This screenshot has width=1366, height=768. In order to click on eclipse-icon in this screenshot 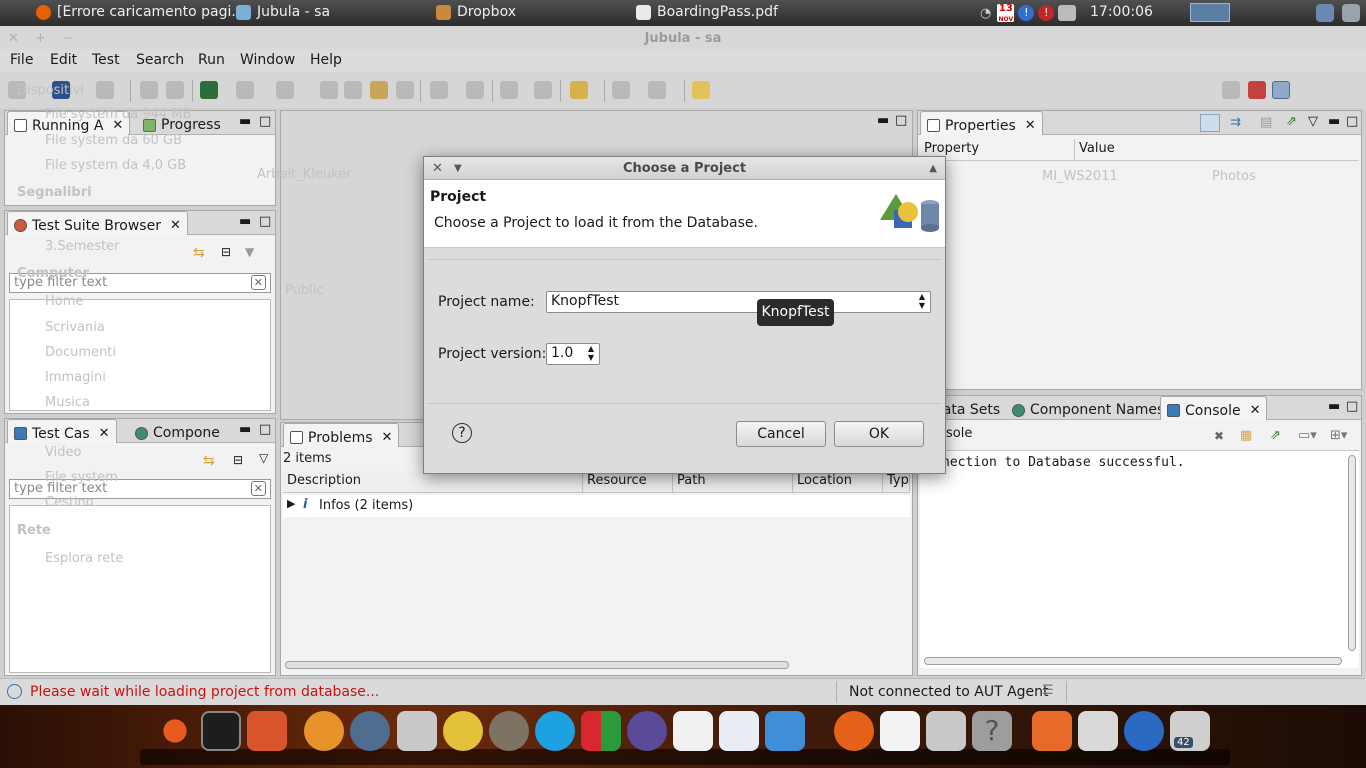, I will do `click(647, 731)`.